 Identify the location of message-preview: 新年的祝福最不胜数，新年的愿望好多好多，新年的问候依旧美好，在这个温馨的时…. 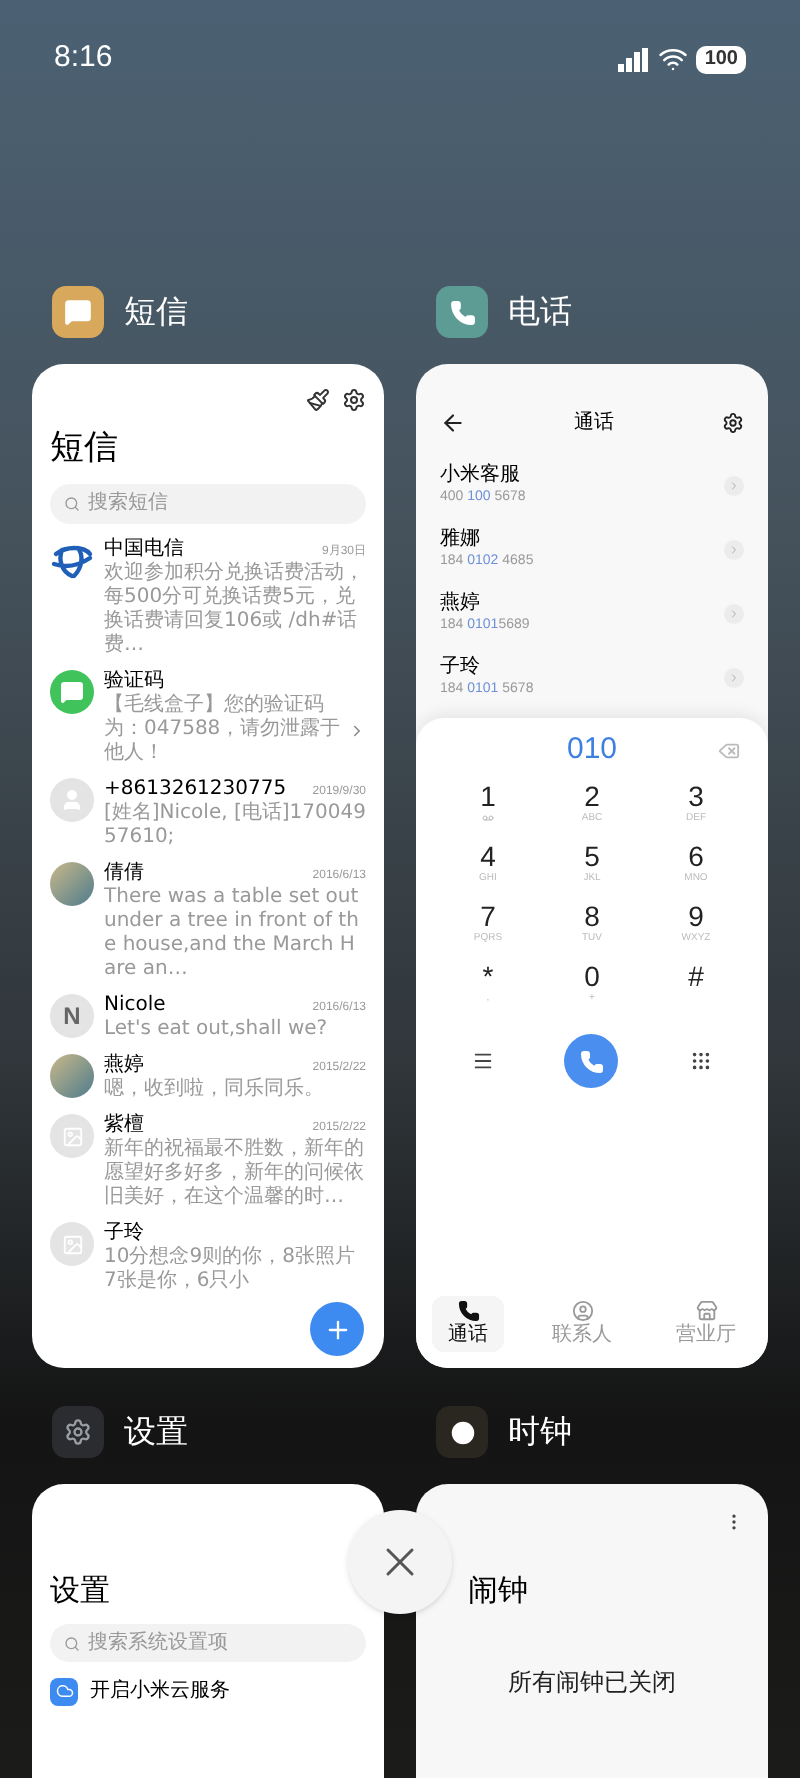
(235, 1174).